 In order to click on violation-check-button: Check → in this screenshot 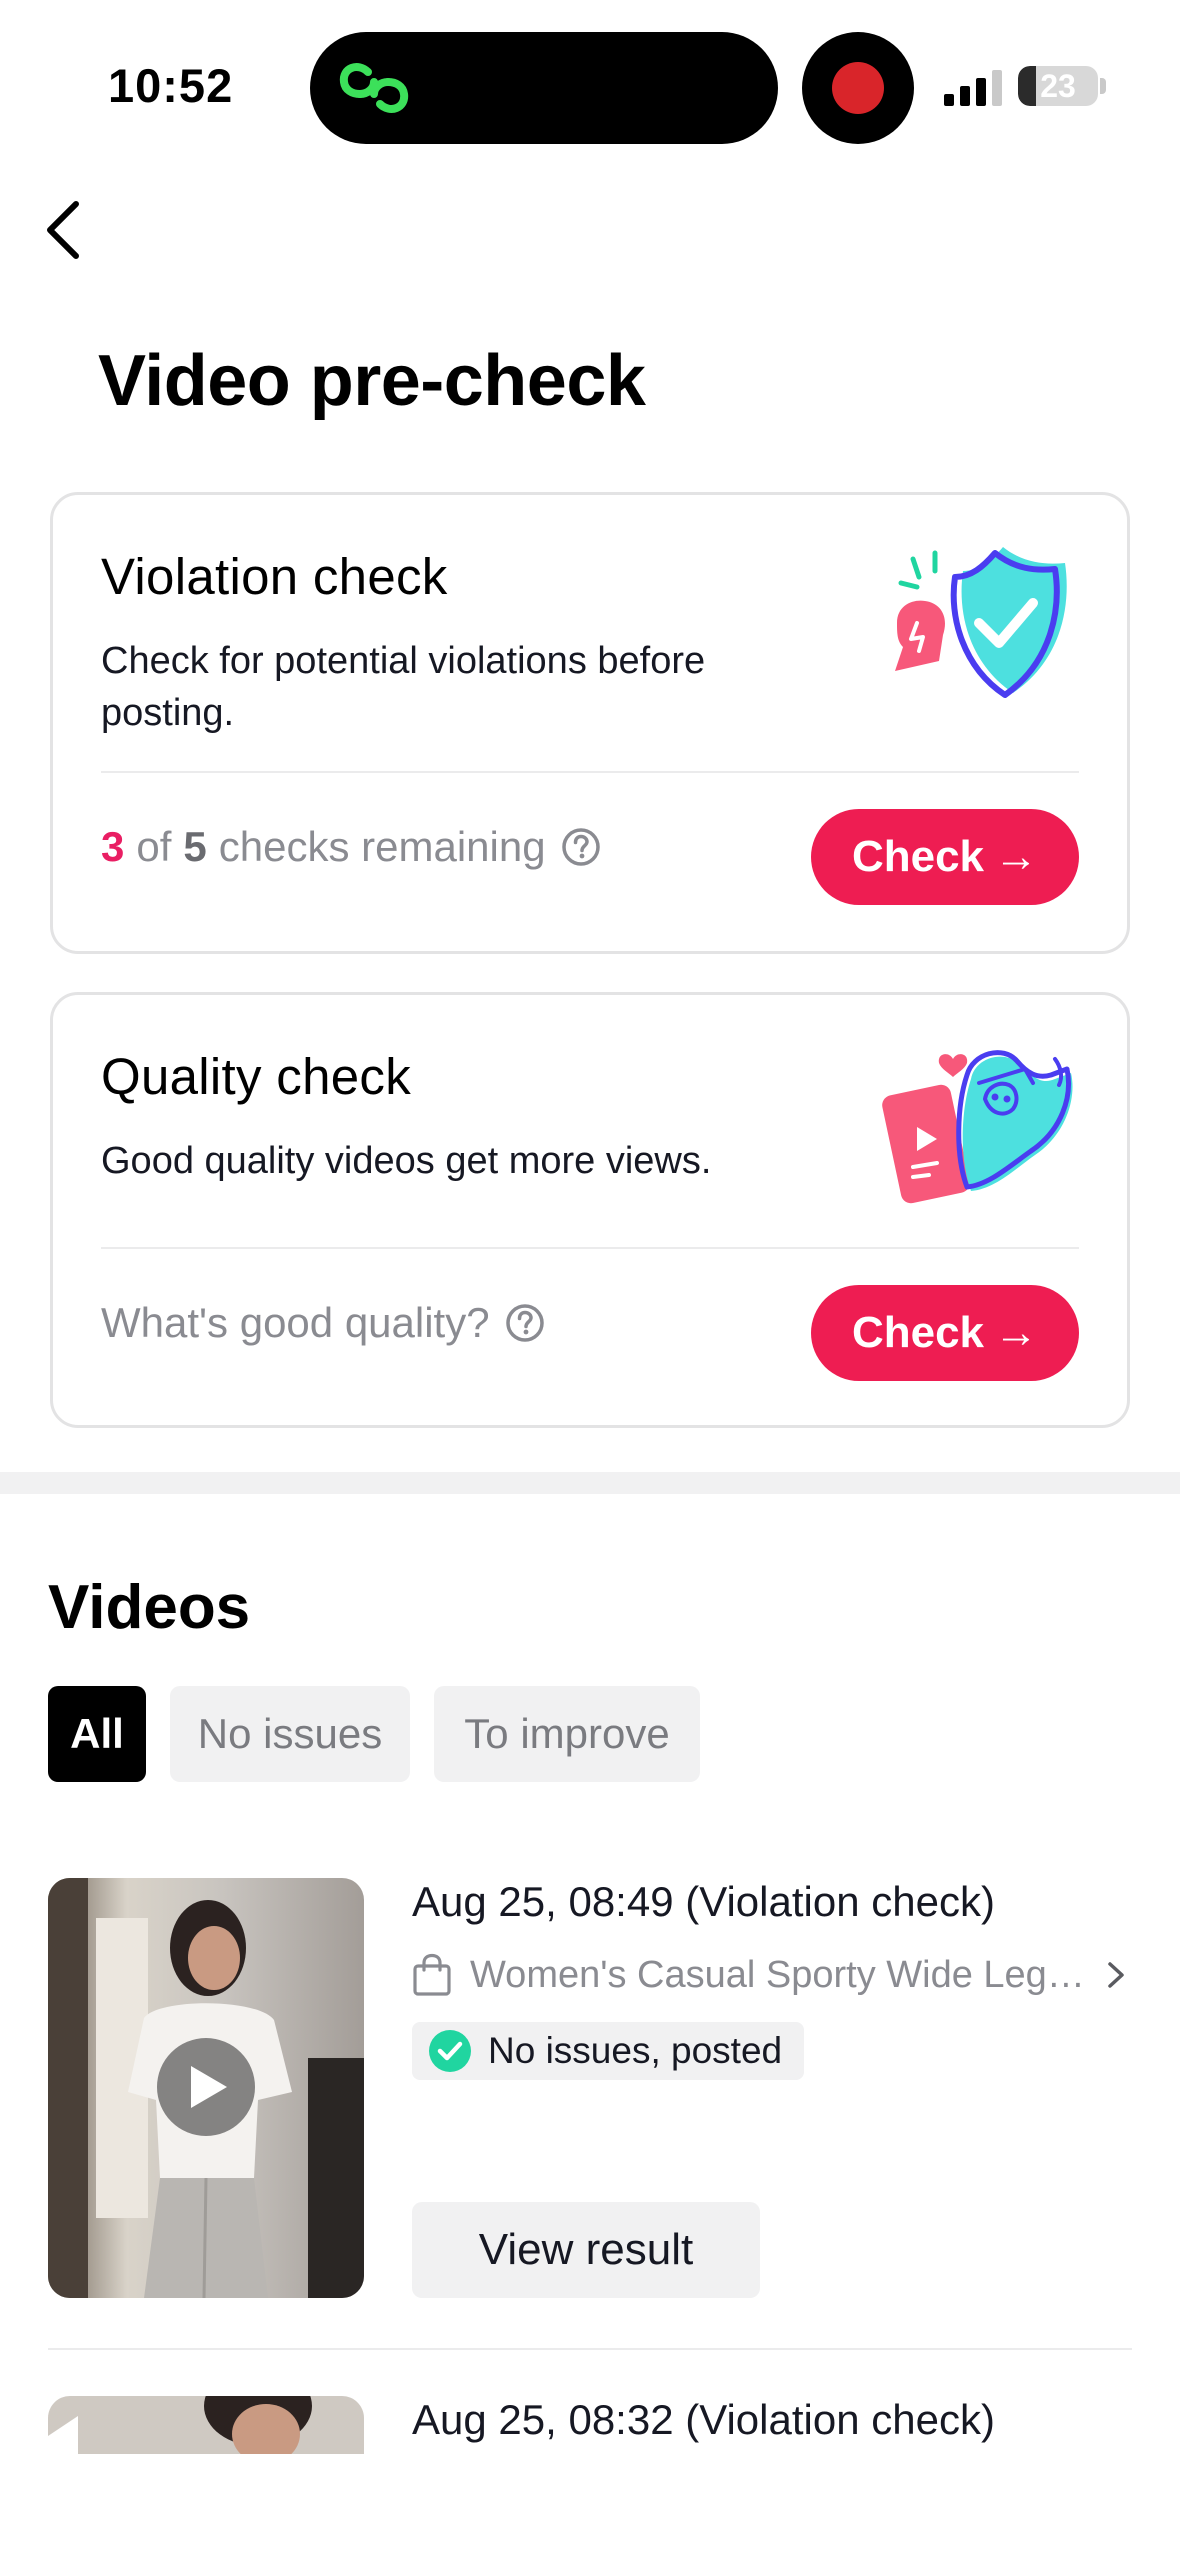, I will do `click(945, 857)`.